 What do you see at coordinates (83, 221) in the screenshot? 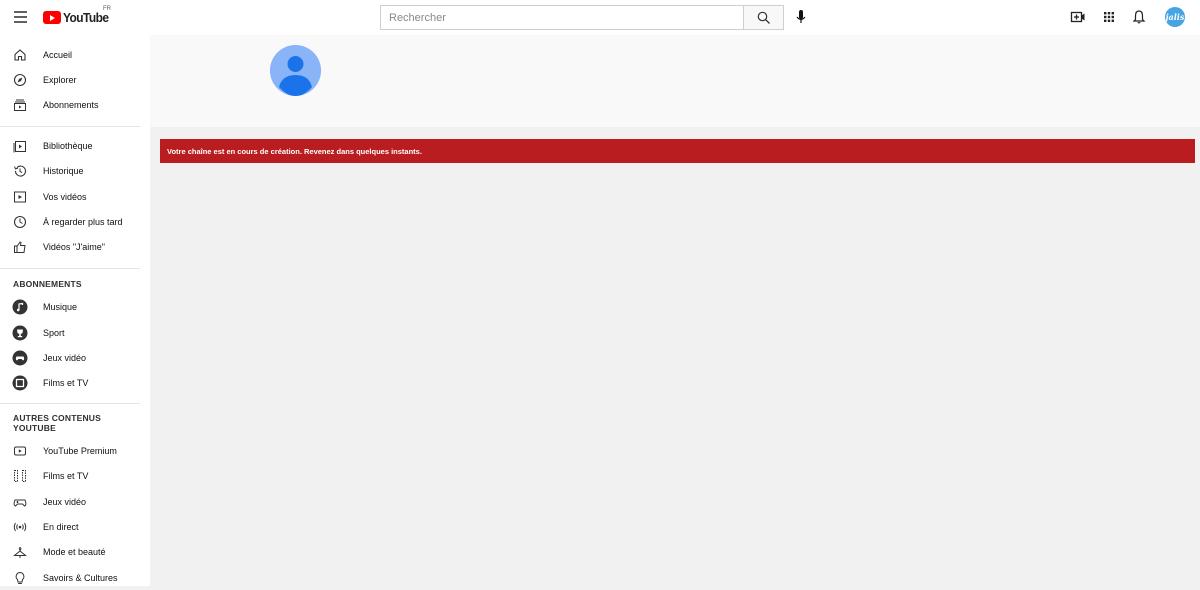
I see `sidebar-item-label: À regarder plus tard` at bounding box center [83, 221].